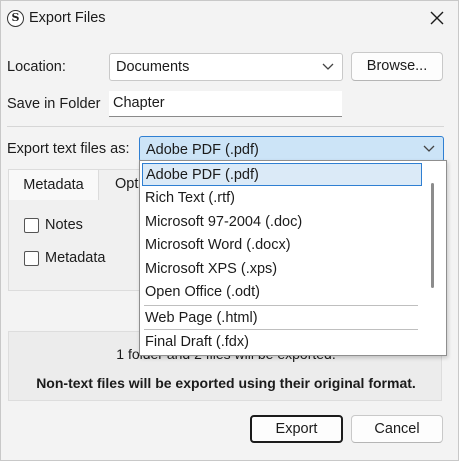 The width and height of the screenshot is (459, 461). What do you see at coordinates (291, 149) in the screenshot?
I see `export-format-dropdown: Adobe PDF (.pdf)` at bounding box center [291, 149].